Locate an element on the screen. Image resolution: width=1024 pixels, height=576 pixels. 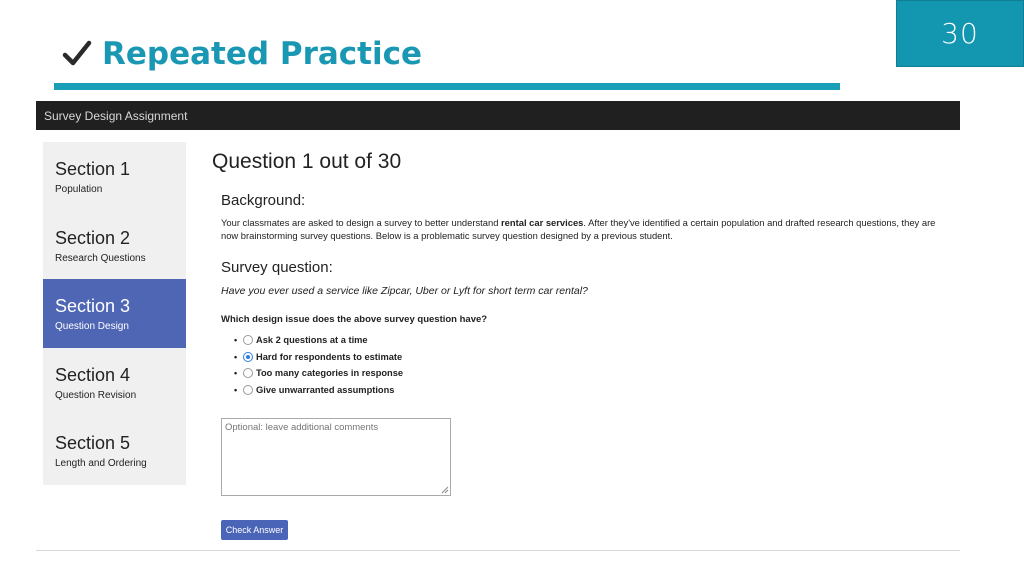
answer-option: • Hard for respondents to estimate is located at coordinates (586, 357).